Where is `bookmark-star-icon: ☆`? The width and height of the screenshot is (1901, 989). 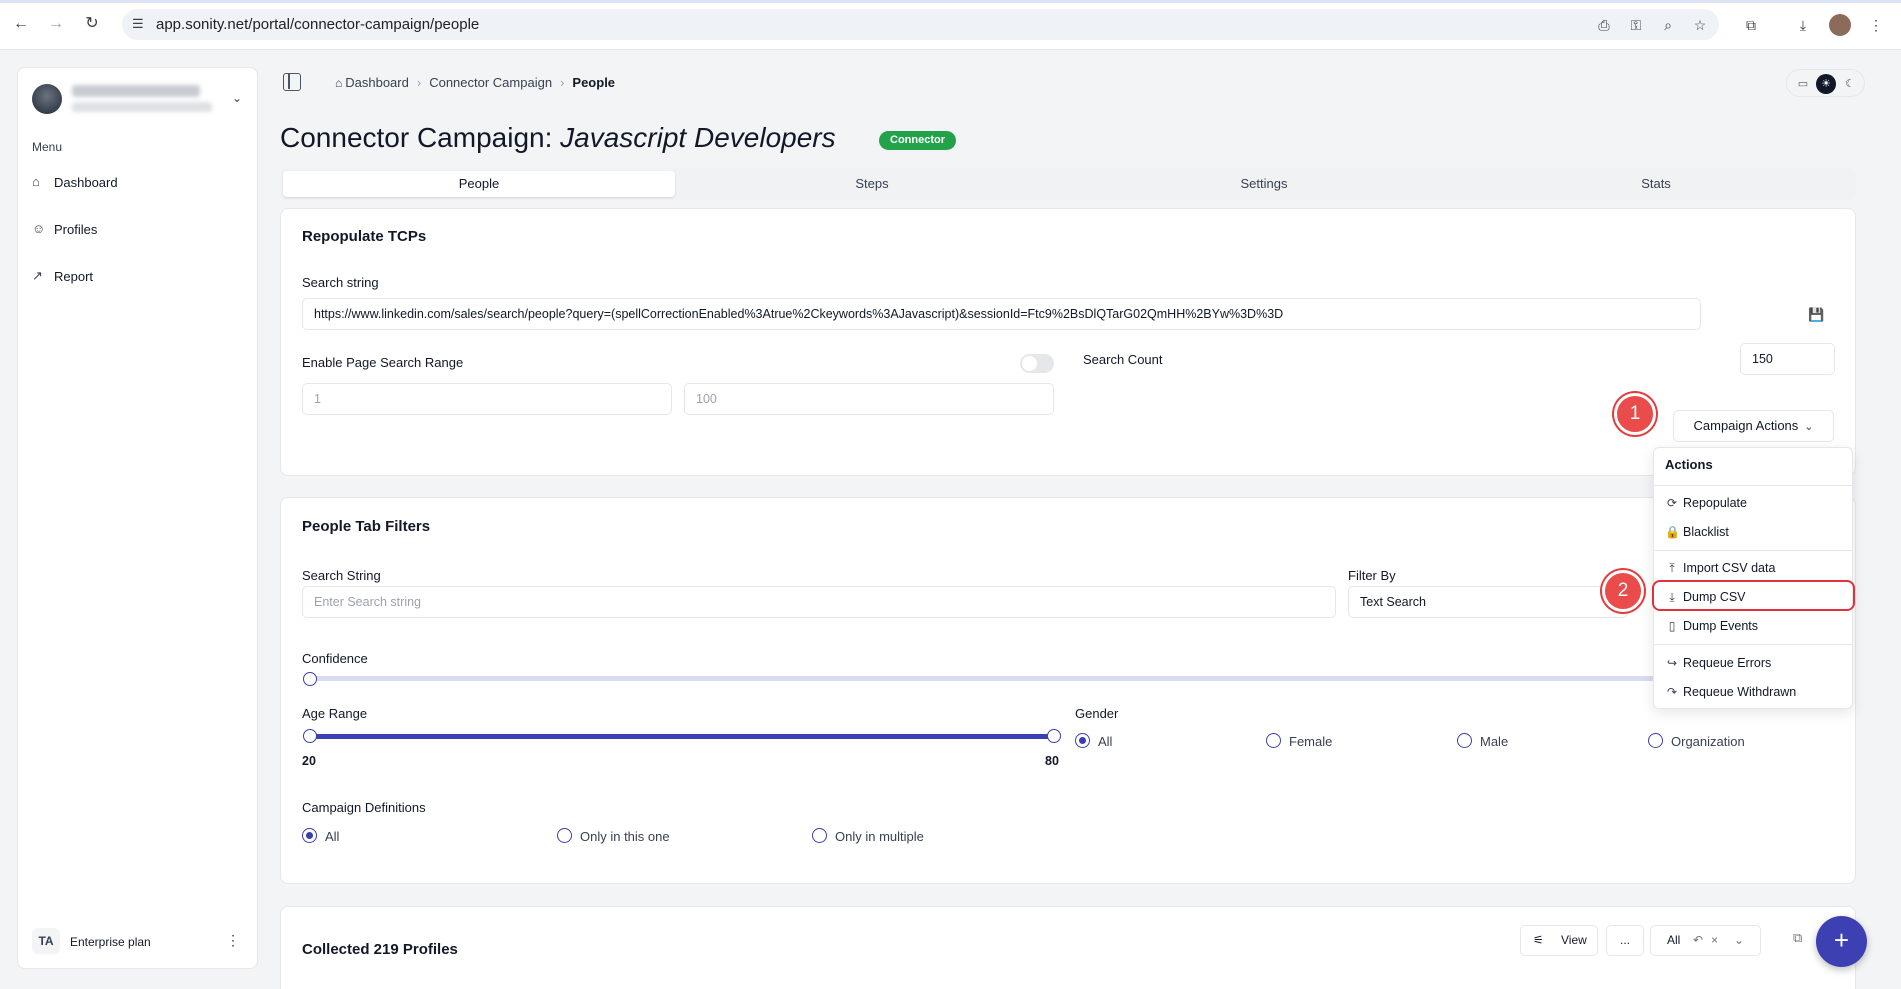
bookmark-star-icon: ☆ is located at coordinates (1700, 25).